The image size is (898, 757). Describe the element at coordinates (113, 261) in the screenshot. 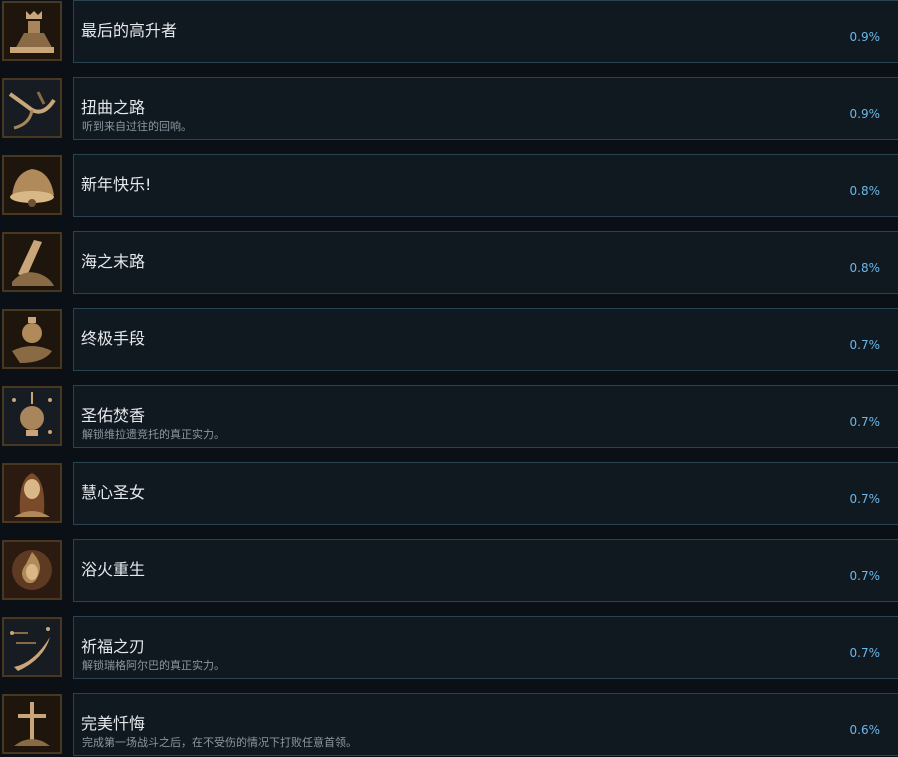

I see `achievement-title: 海之末路` at that location.